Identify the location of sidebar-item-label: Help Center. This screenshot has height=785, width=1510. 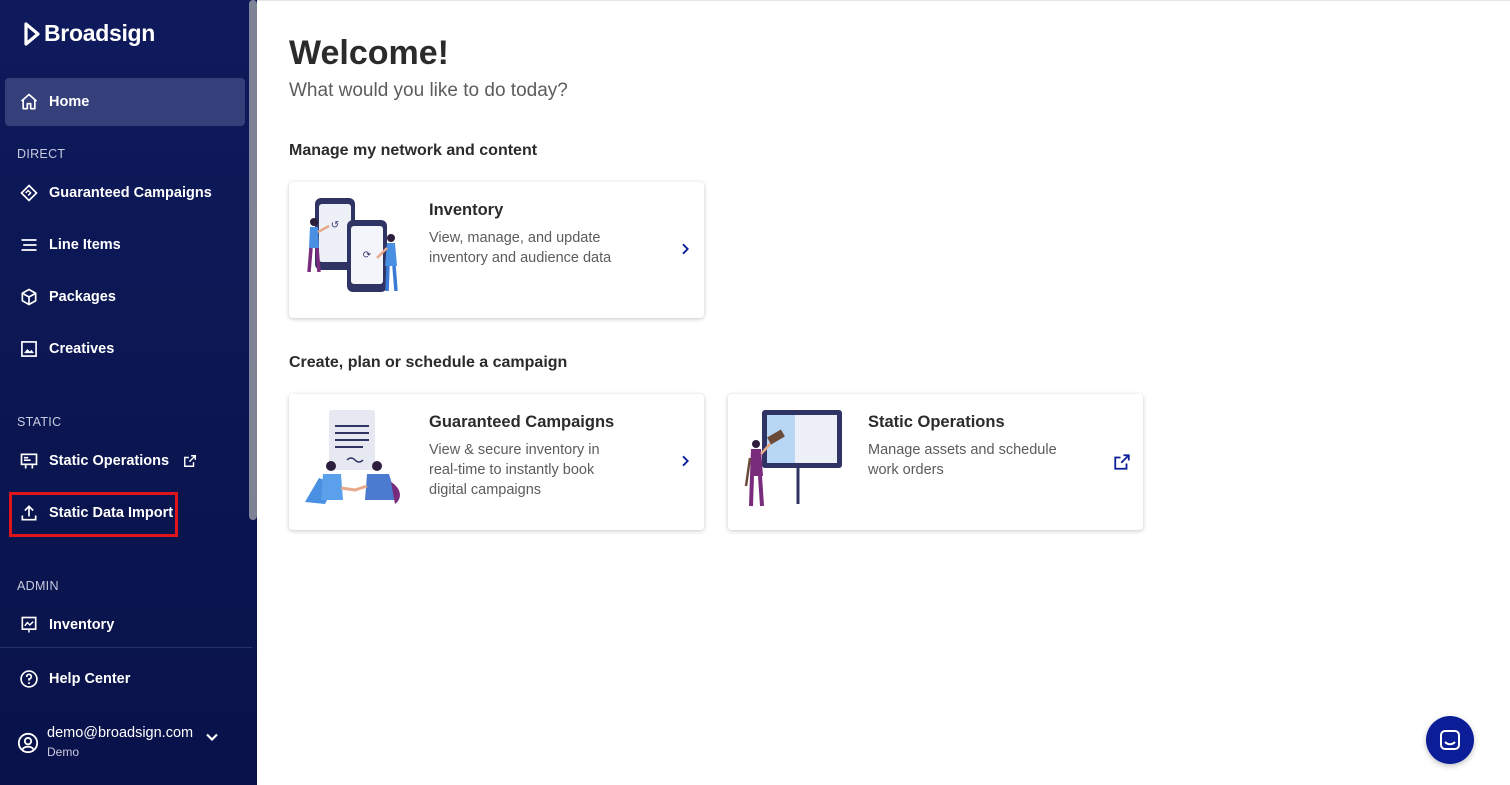
(90, 679).